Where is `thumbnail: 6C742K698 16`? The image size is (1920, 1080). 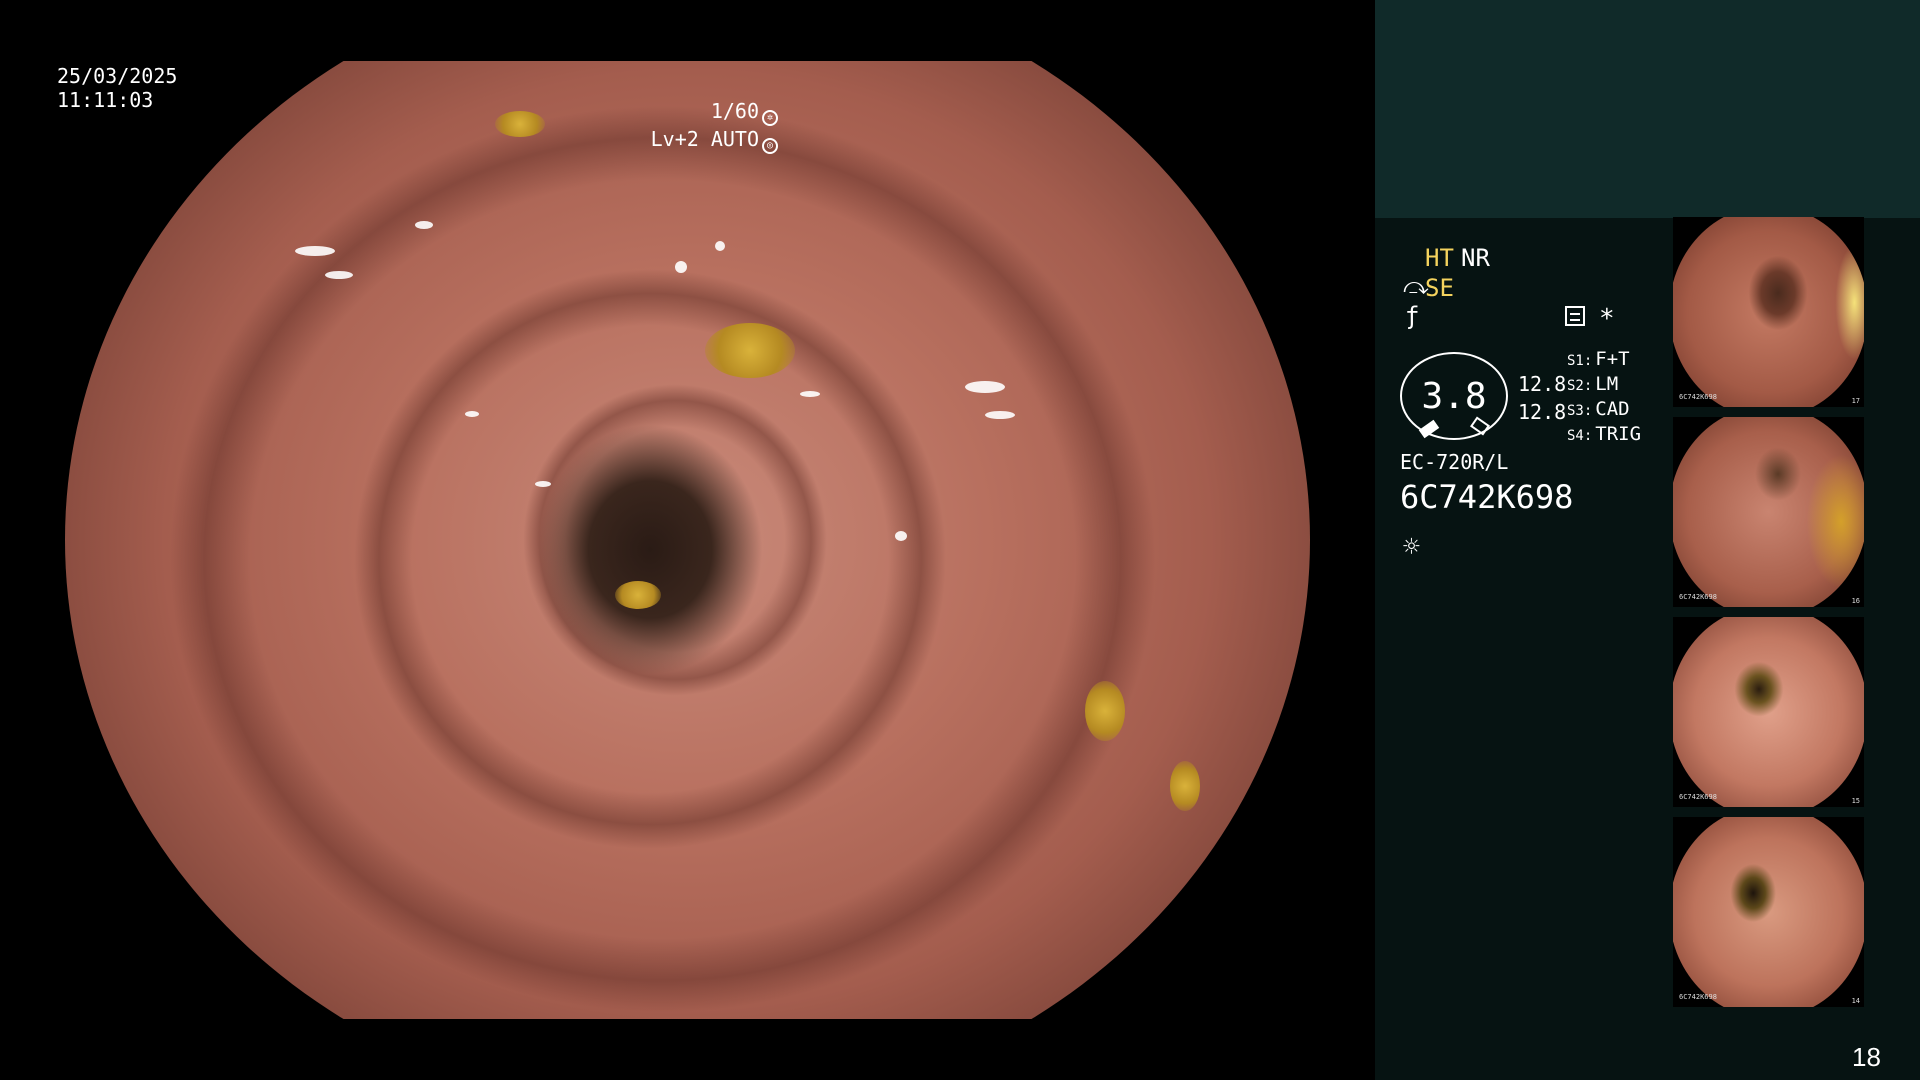 thumbnail: 6C742K698 16 is located at coordinates (1768, 512).